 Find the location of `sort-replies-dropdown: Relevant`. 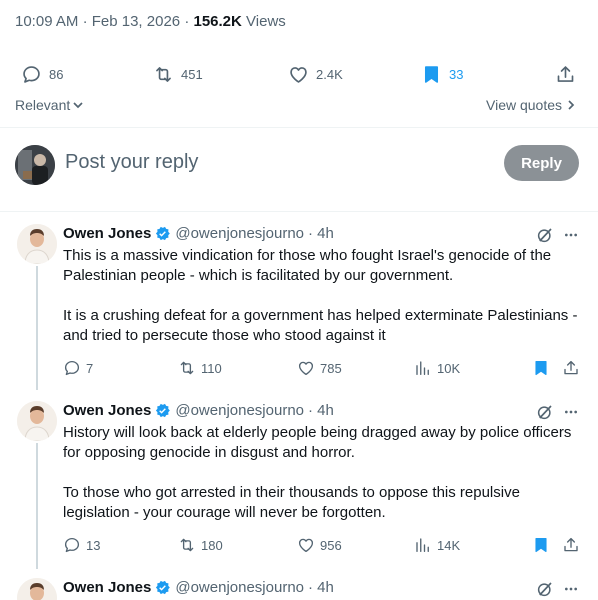

sort-replies-dropdown: Relevant is located at coordinates (49, 105).